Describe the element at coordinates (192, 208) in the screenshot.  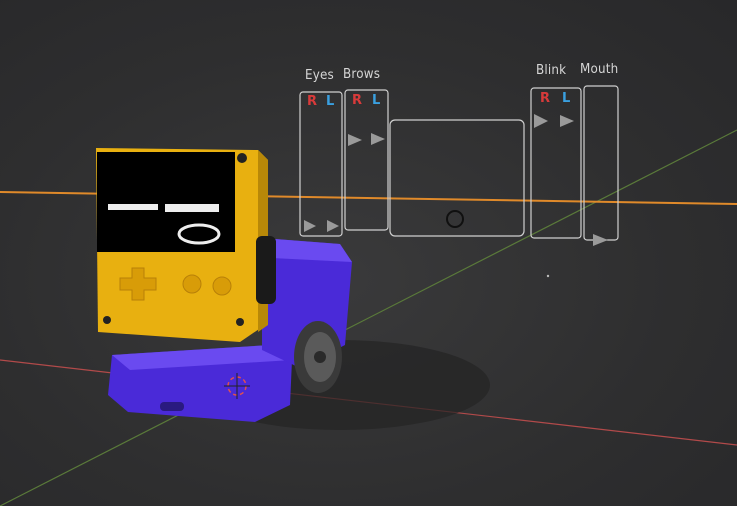
I see `right-eye-shape` at that location.